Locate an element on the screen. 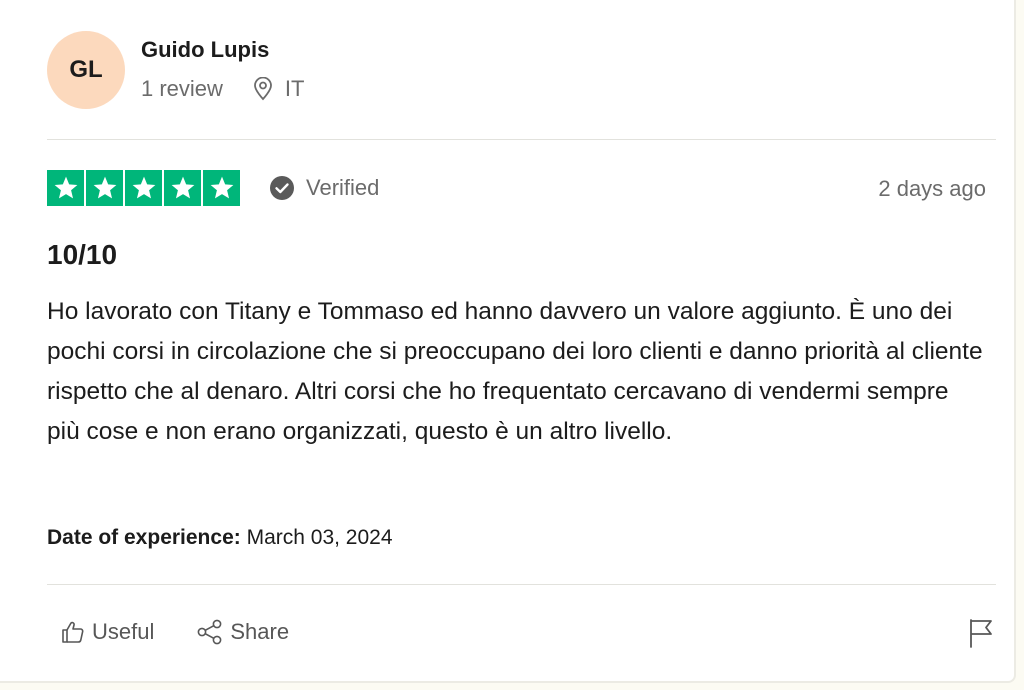 The height and width of the screenshot is (690, 1024). useful-label: Useful is located at coordinates (123, 631).